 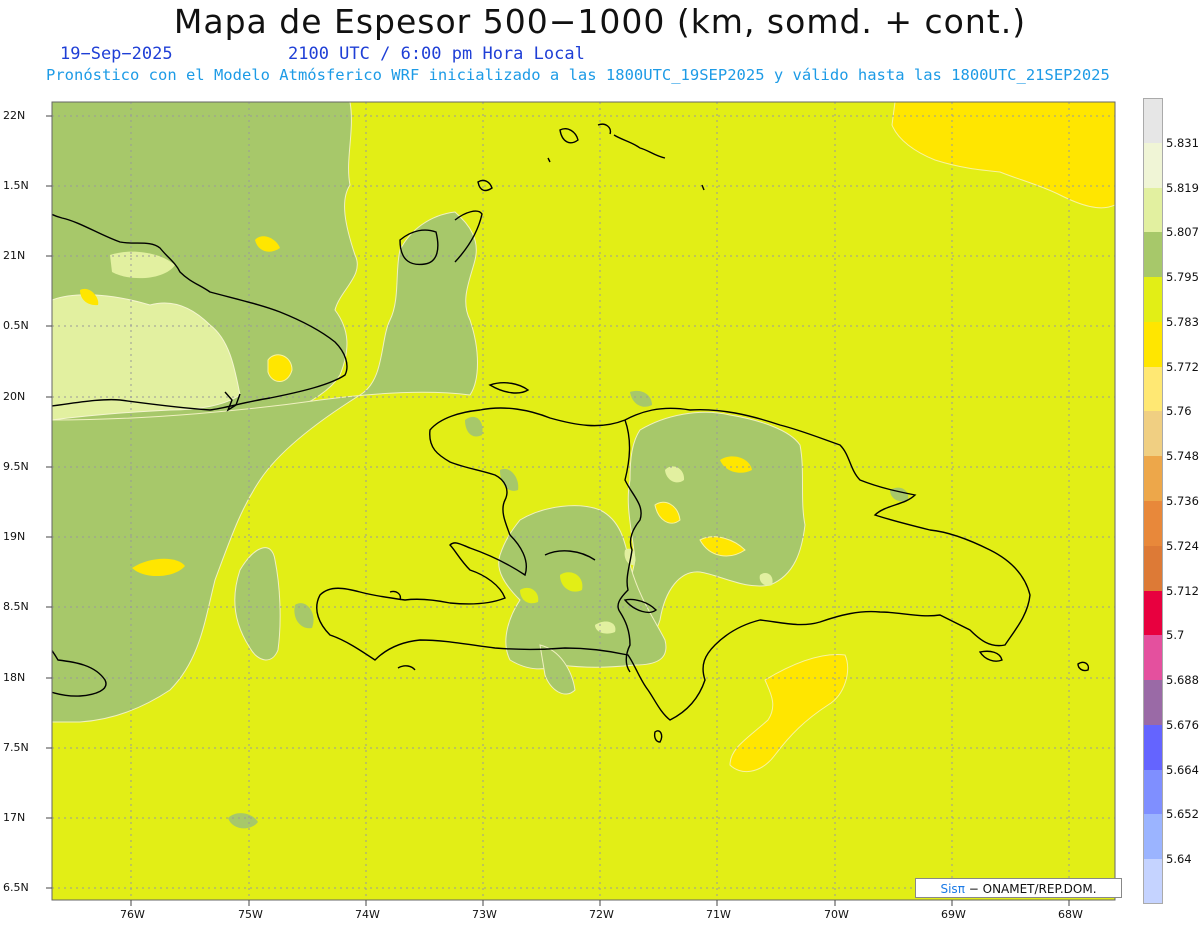 I want to click on yellow-patch-cuba, so click(x=280, y=368).